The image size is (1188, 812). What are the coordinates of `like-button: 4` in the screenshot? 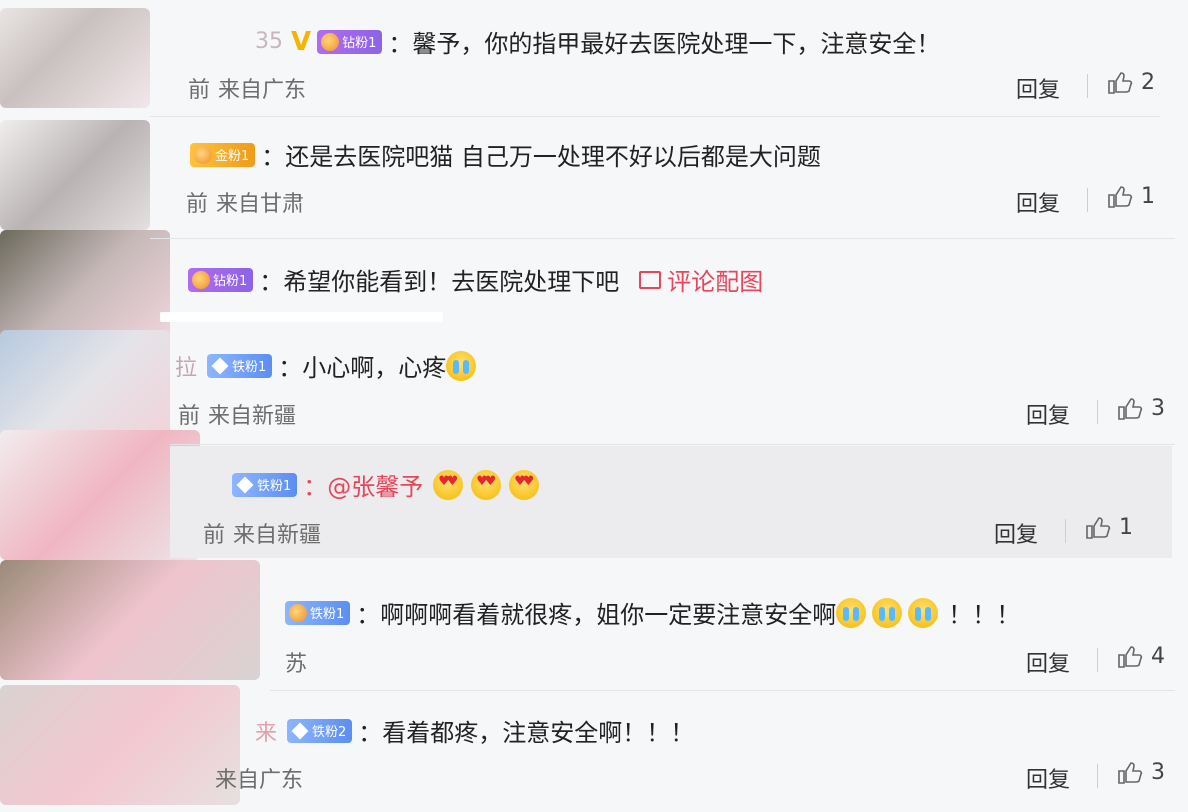 It's located at (1141, 656).